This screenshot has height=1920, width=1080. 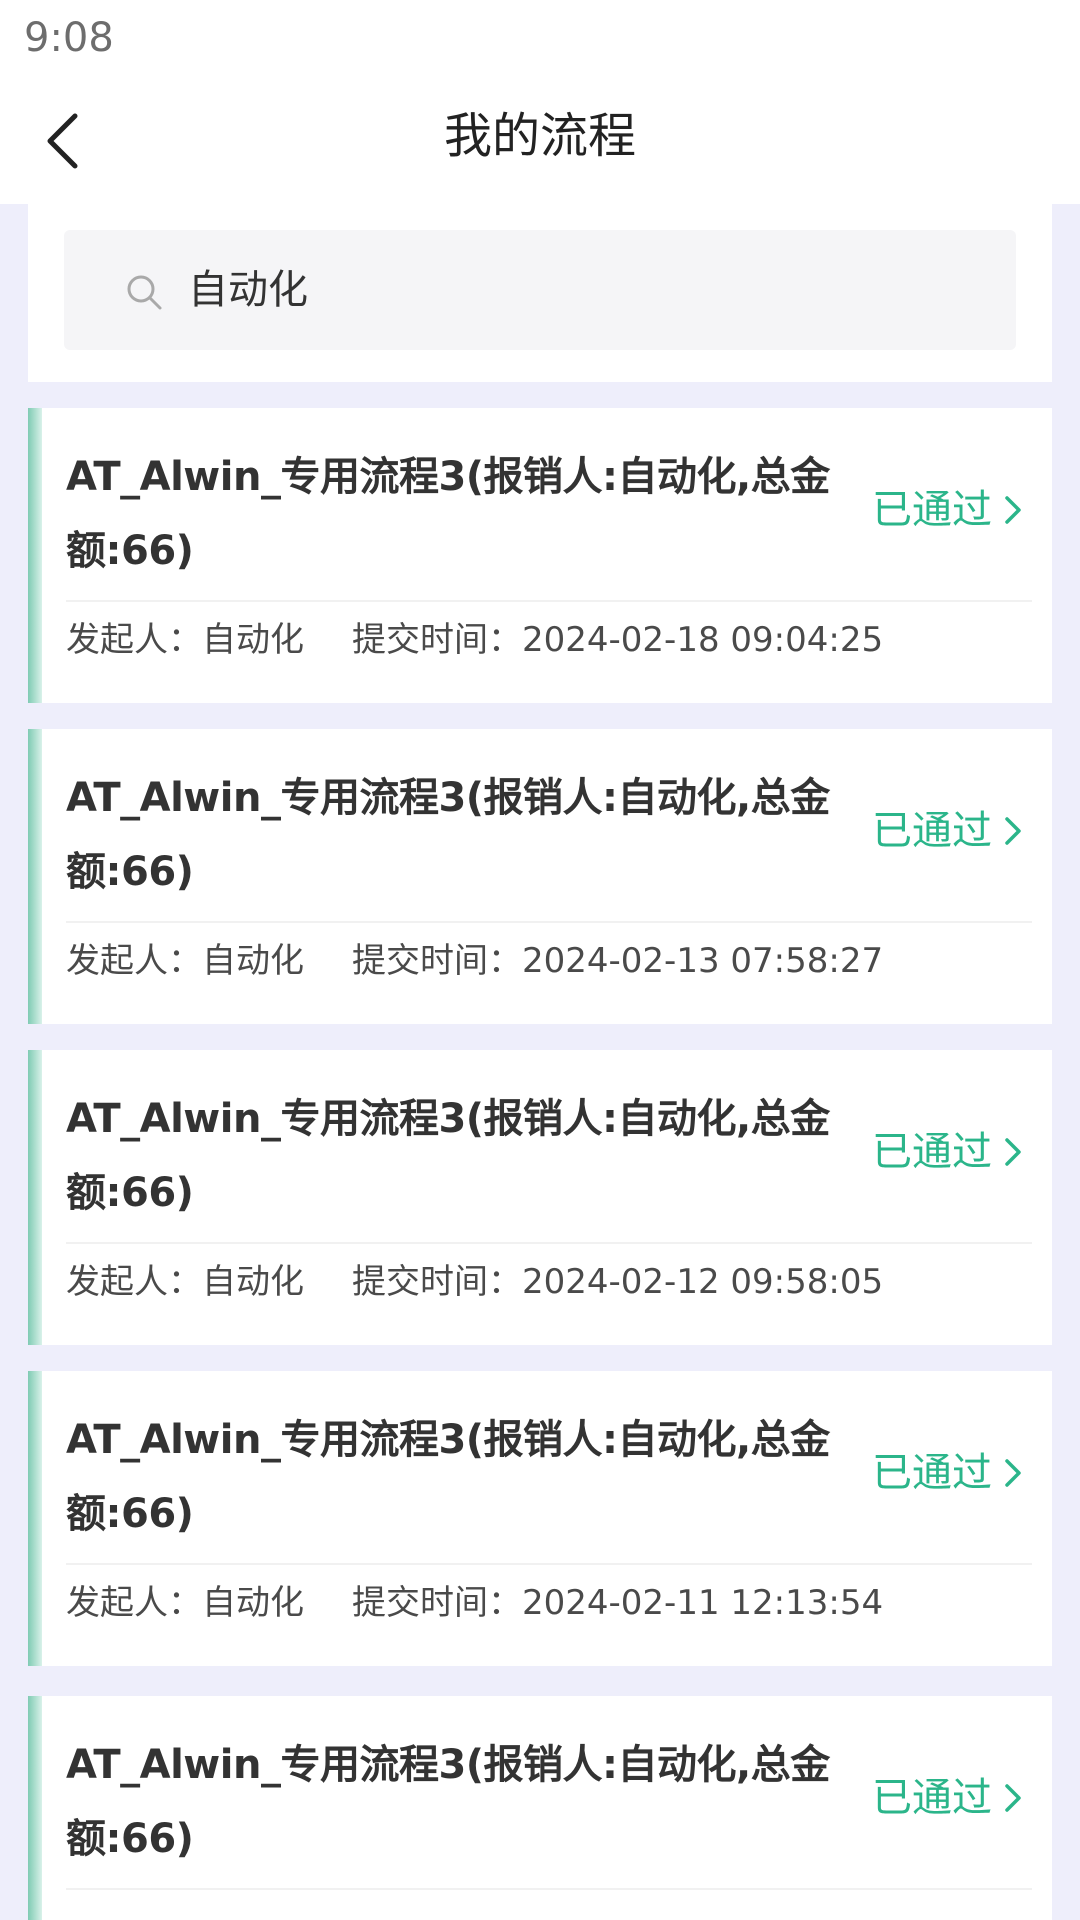 I want to click on card-meta: 发起人：自动化 提交时间：2024-02-12 09:58:05, so click(x=474, y=1282).